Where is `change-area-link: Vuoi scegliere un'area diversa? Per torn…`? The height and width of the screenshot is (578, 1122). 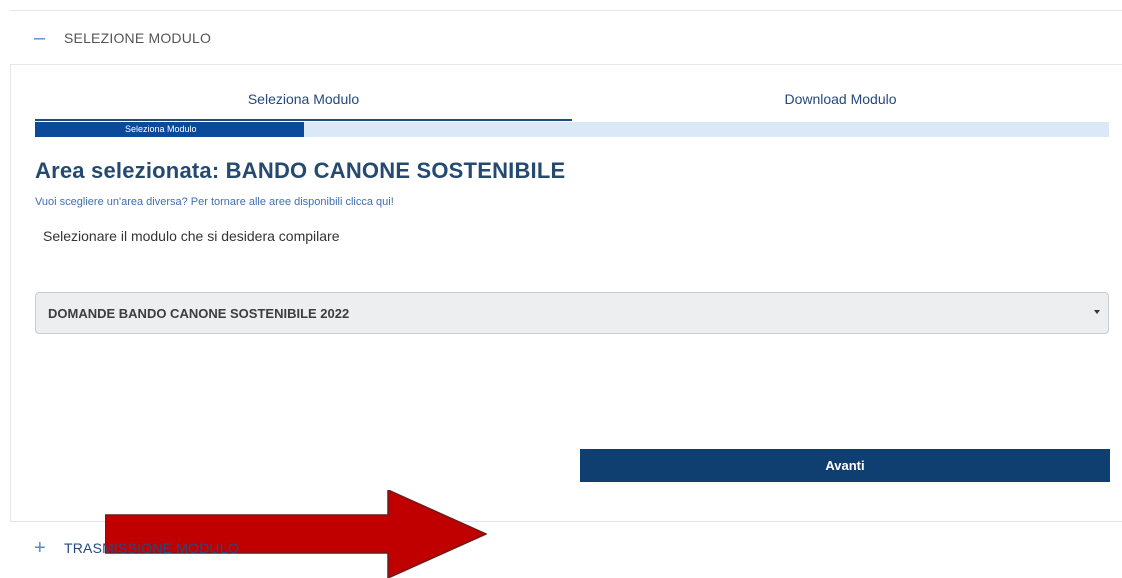 change-area-link: Vuoi scegliere un'area diversa? Per torn… is located at coordinates (214, 202).